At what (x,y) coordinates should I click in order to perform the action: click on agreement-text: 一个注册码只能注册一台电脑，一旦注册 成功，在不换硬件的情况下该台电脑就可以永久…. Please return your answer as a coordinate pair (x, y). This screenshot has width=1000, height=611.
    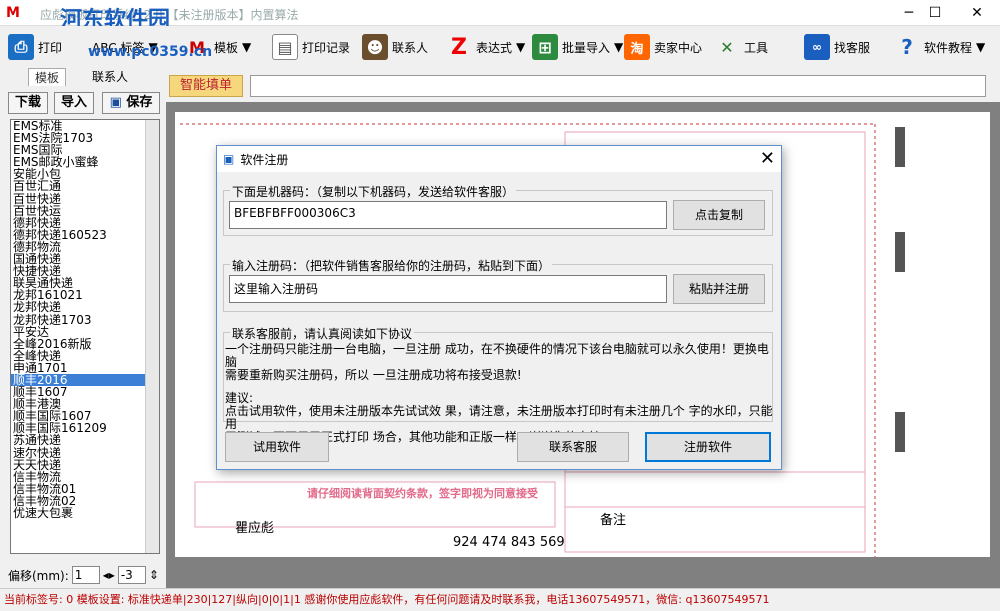
    Looking at the image, I should click on (499, 393).